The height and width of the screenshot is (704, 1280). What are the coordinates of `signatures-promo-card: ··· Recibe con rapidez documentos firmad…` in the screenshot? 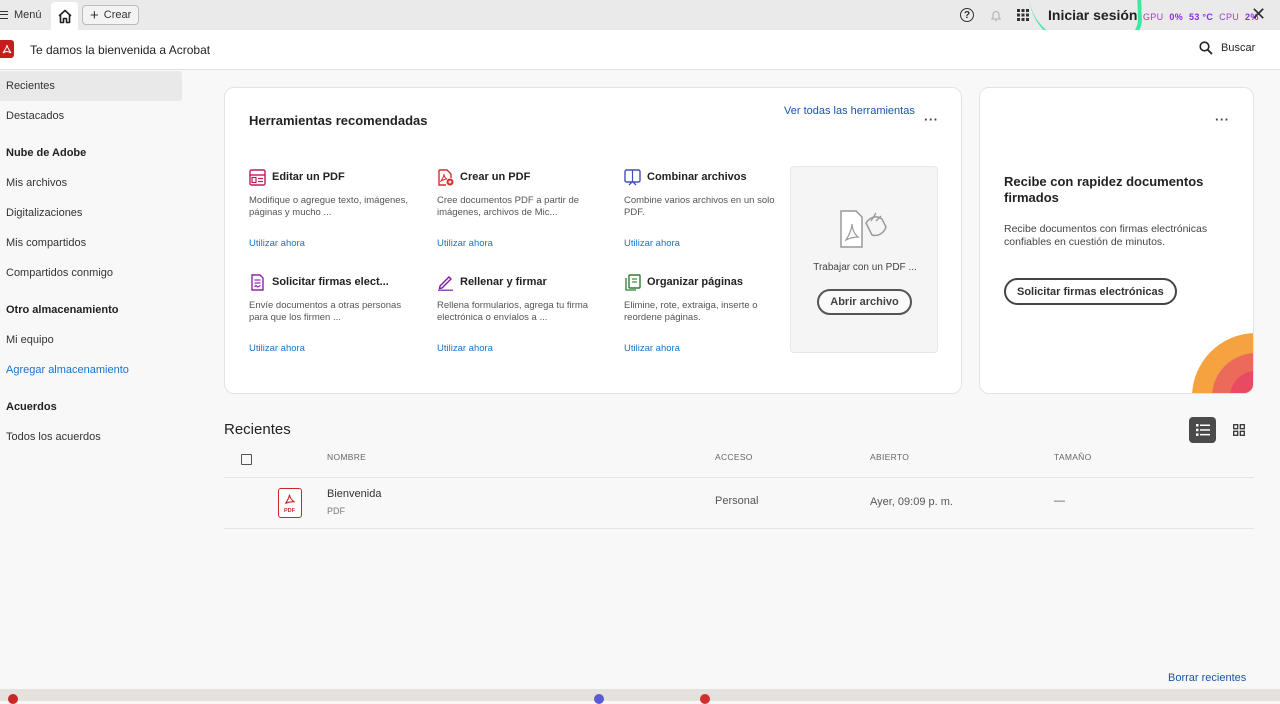 It's located at (1116, 240).